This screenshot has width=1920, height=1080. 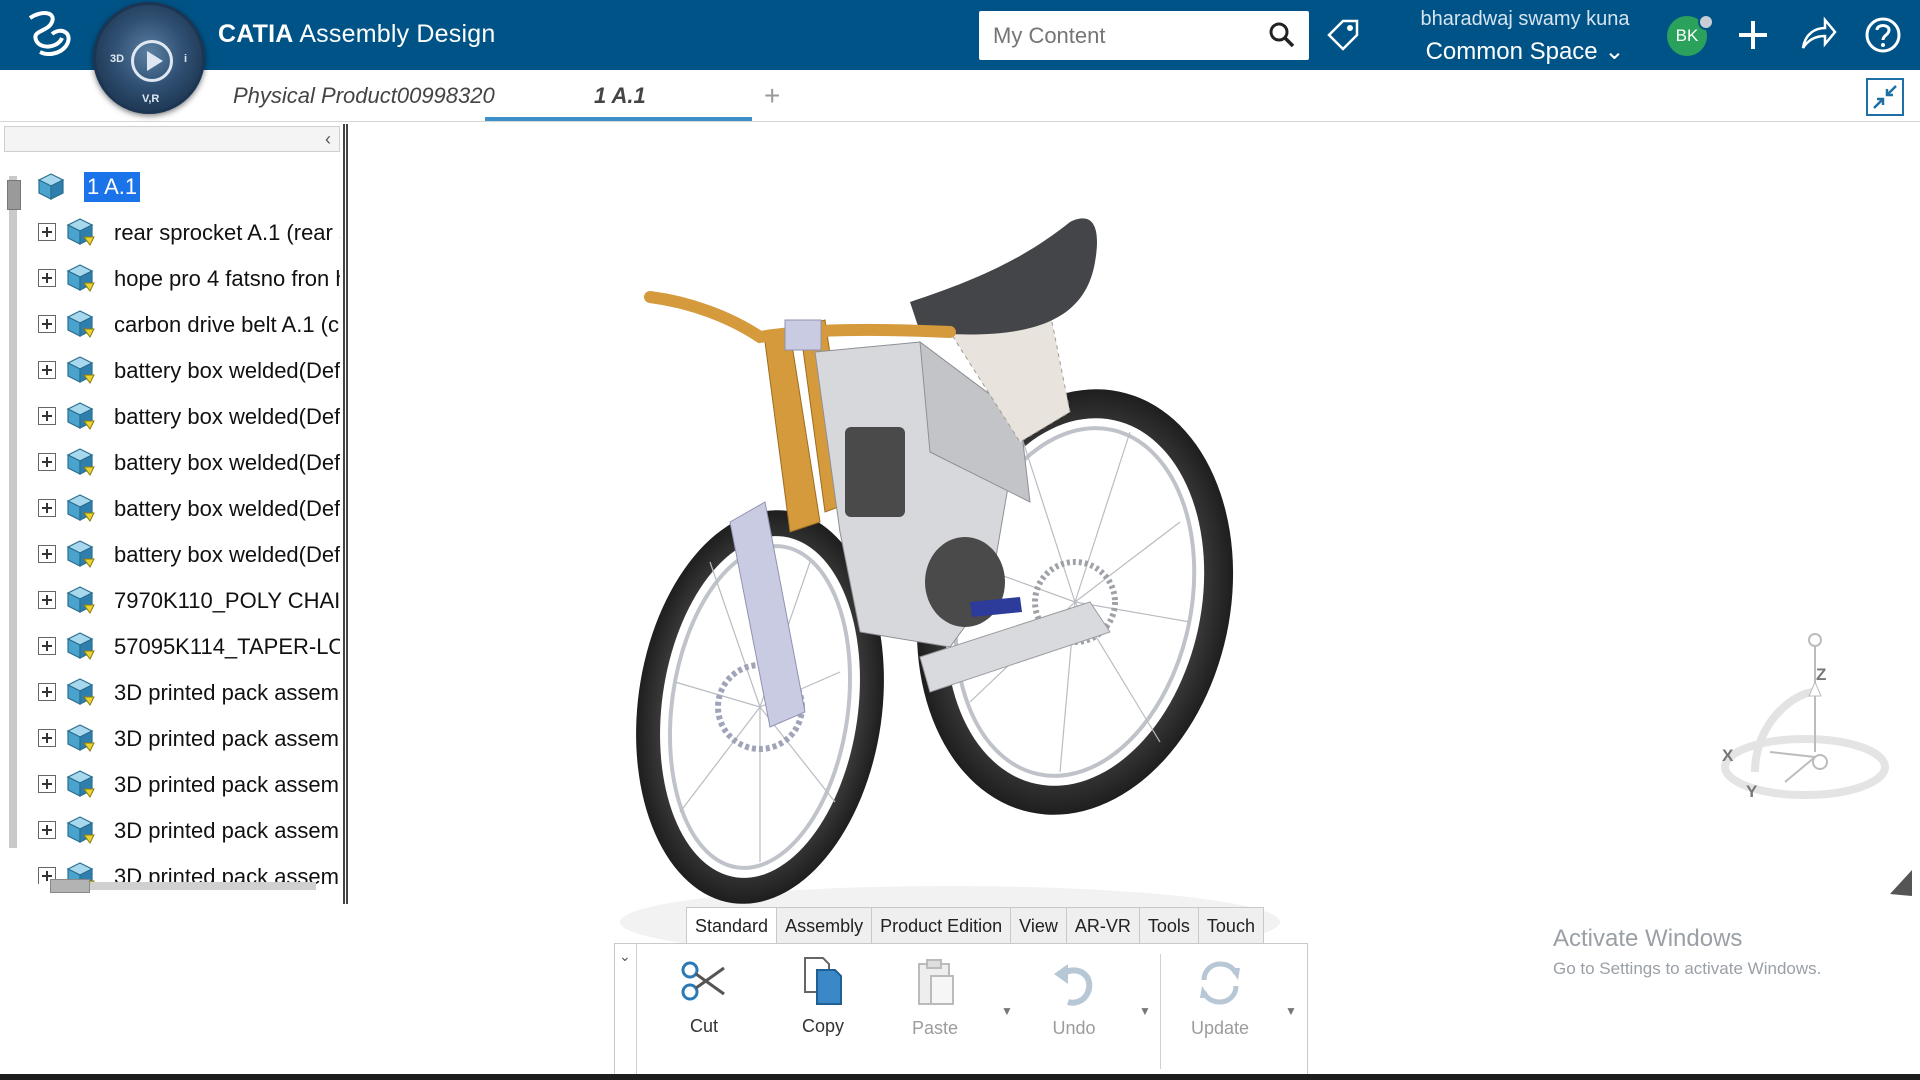 I want to click on share-icon, so click(x=1818, y=35).